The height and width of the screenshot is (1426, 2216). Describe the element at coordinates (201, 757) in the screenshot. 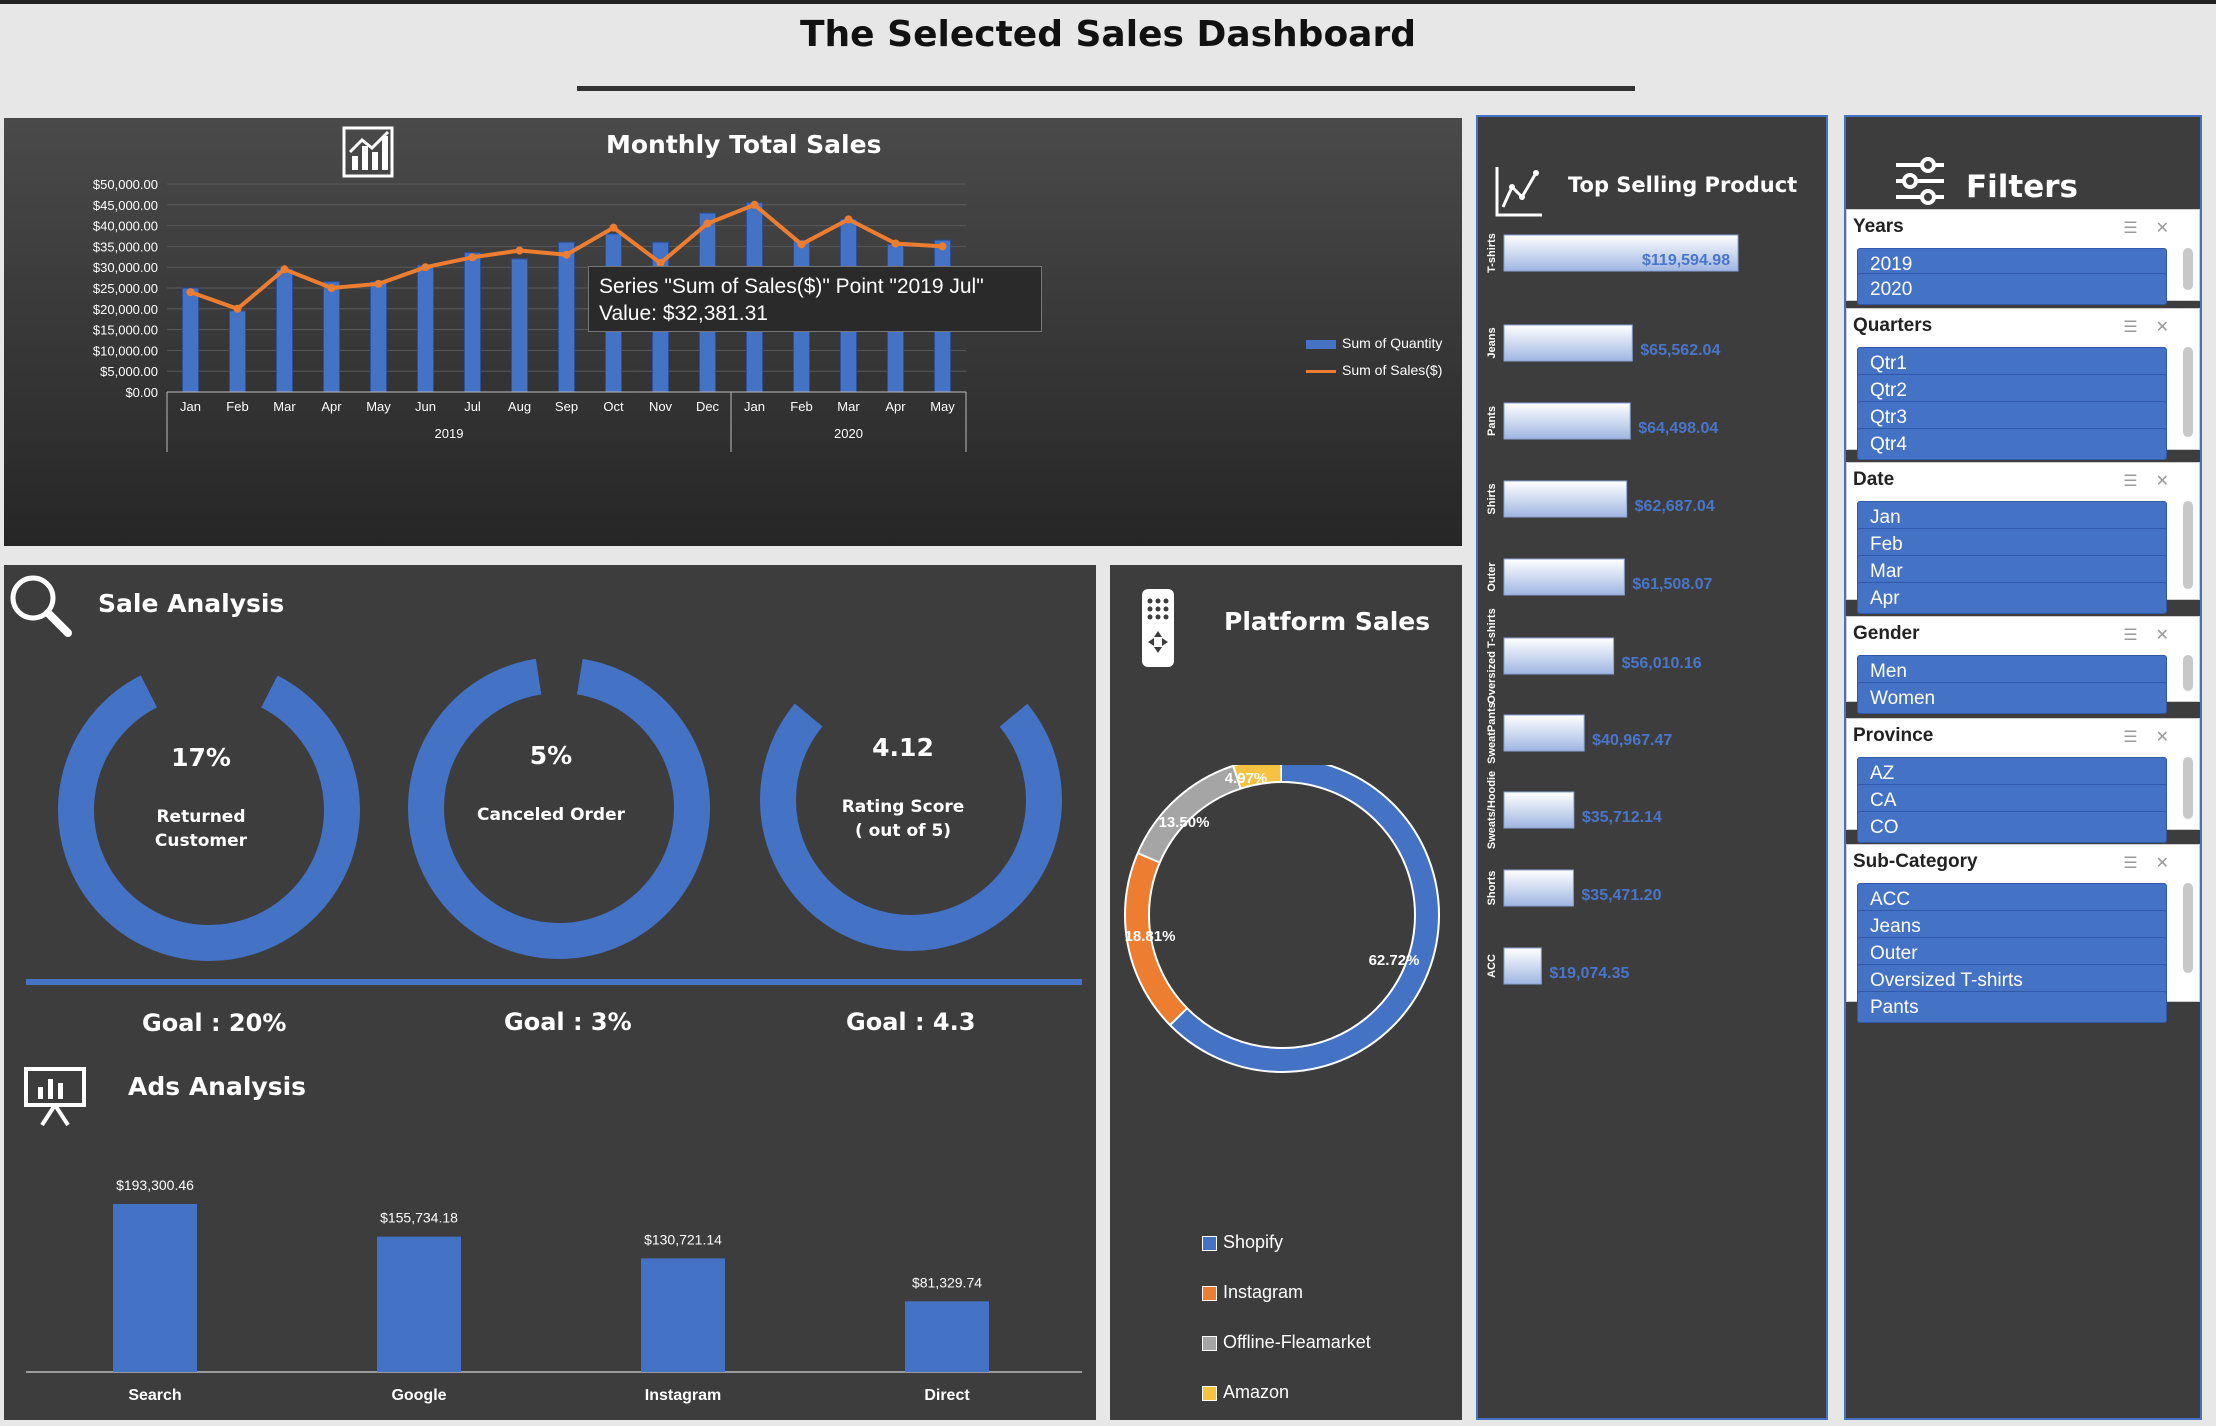

I see `gauge-value: 17%` at that location.